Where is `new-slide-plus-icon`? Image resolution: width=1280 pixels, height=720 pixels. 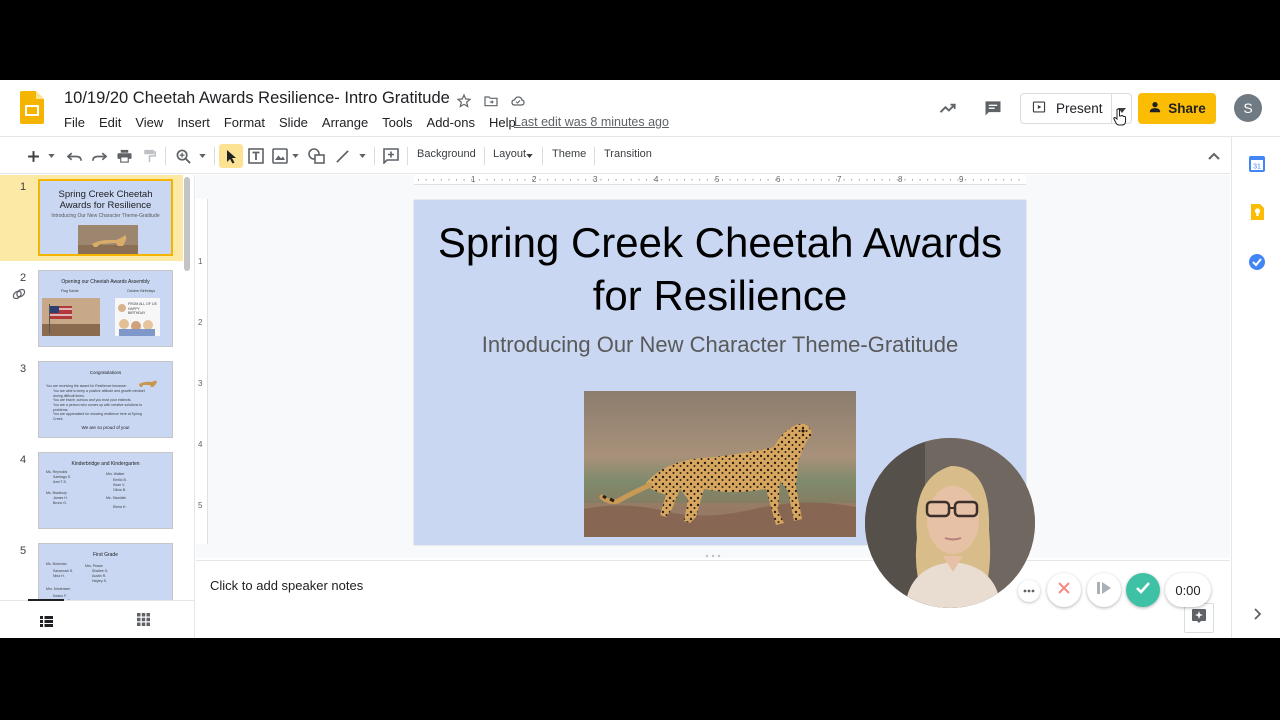 new-slide-plus-icon is located at coordinates (33, 156).